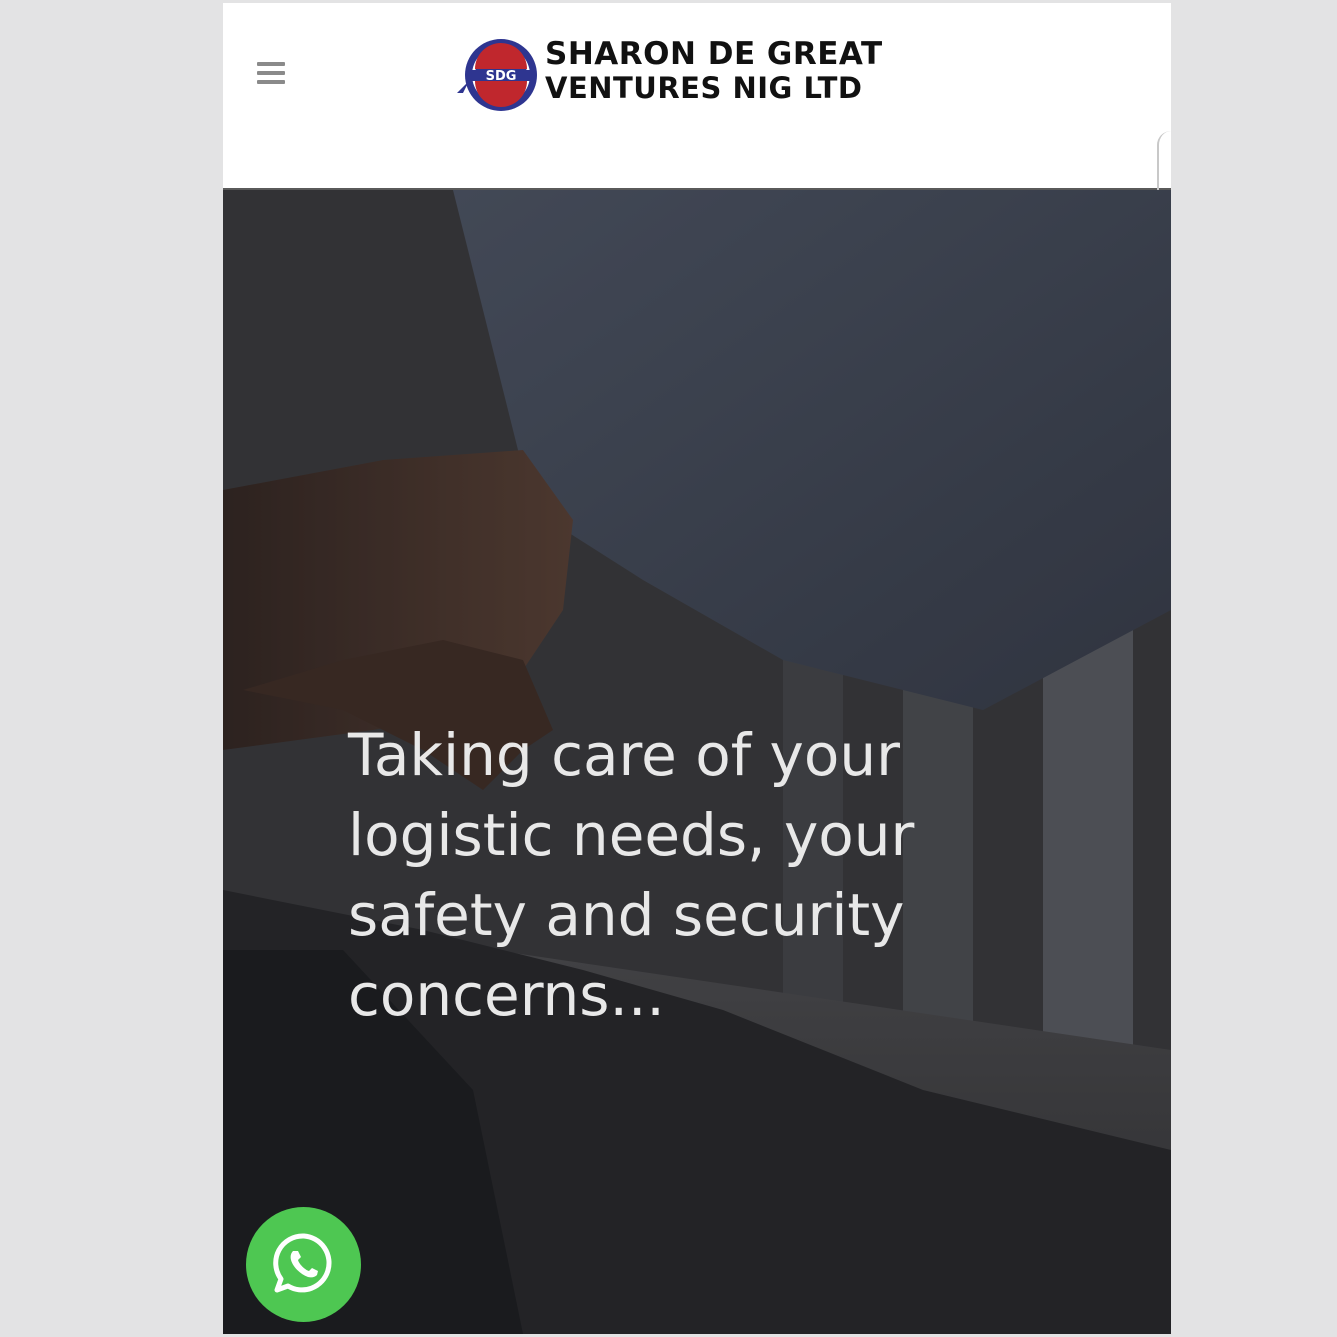 The image size is (1337, 1337). I want to click on hamburger-menu-icon, so click(270, 74).